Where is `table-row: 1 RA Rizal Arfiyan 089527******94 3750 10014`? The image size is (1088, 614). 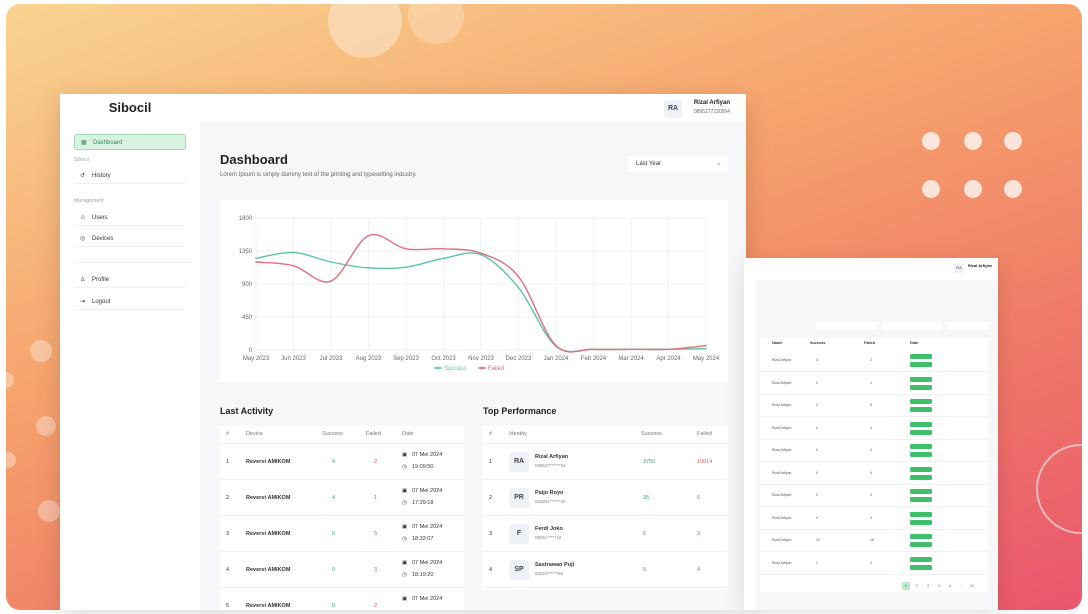
table-row: 1 RA Rizal Arfiyan 089527******94 3750 10014 is located at coordinates (605, 462).